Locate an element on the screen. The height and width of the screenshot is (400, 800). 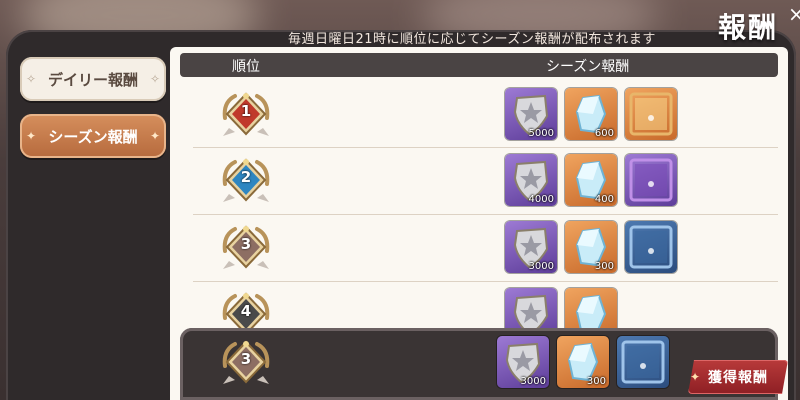
rank-medal-icon: 1 is located at coordinates (246, 115).